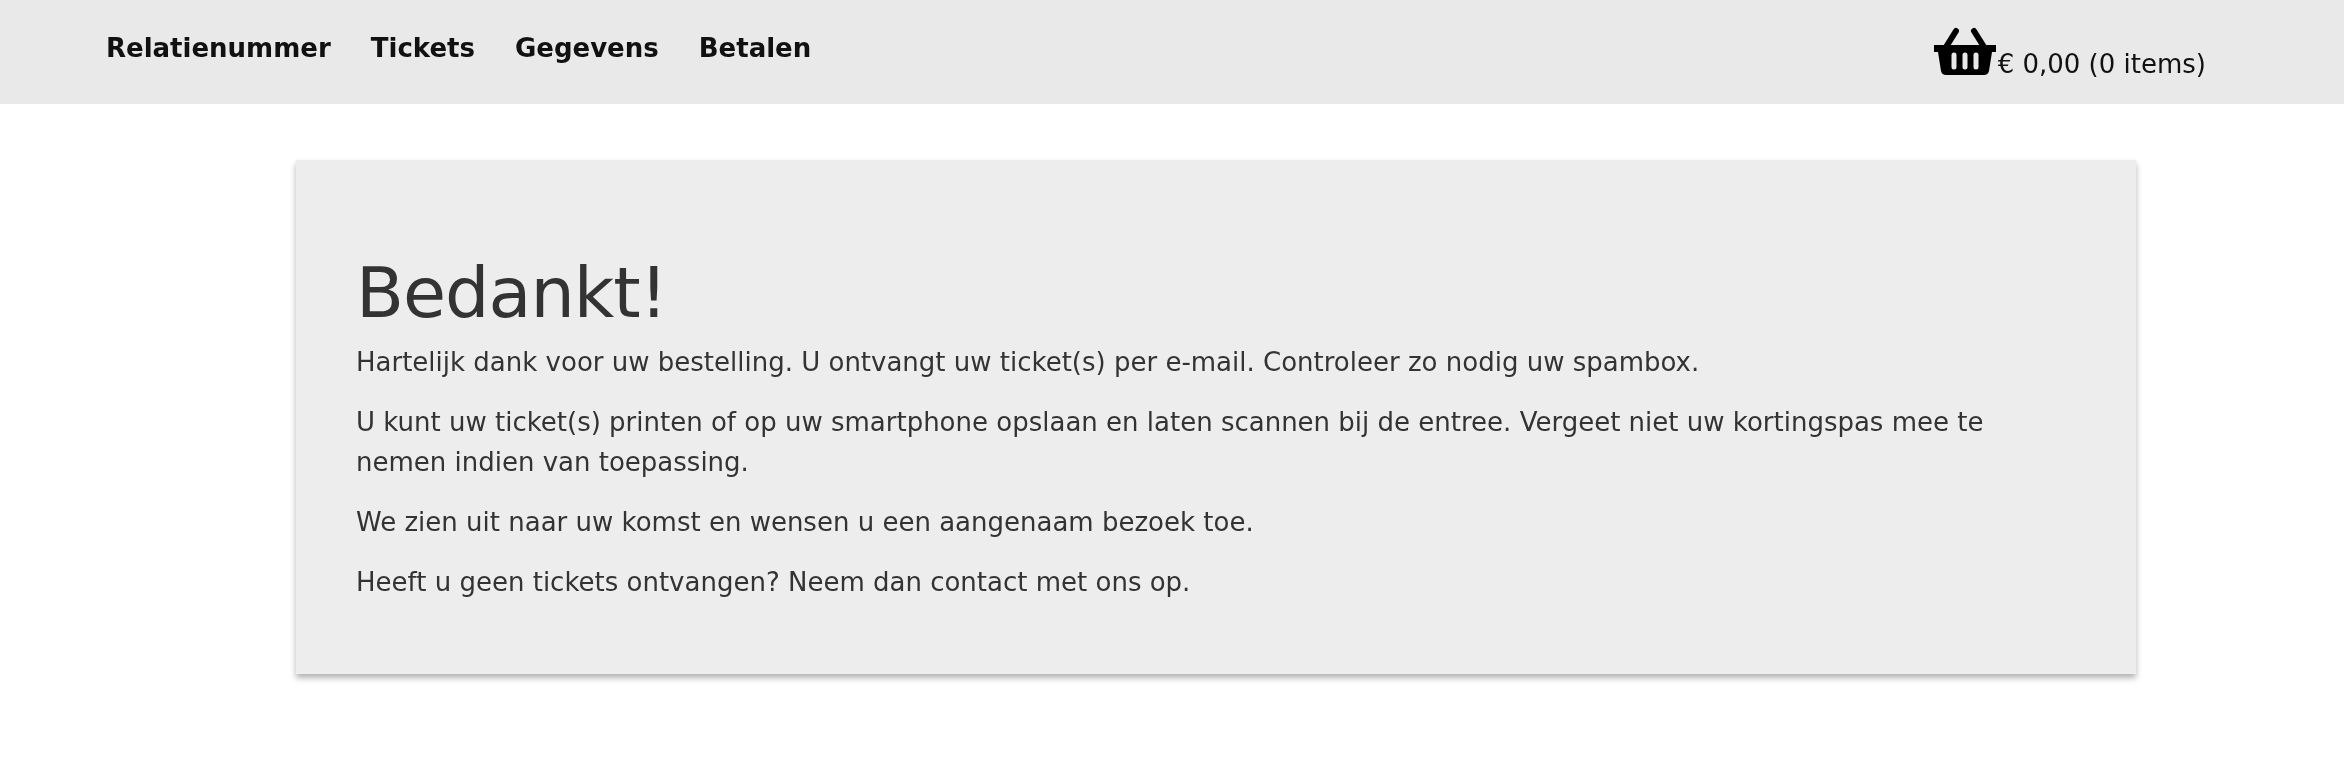 This screenshot has width=2344, height=776. I want to click on paragraph: We zien uit naar uw komst en wensen u een aangenaam bezoek toe., so click(805, 522).